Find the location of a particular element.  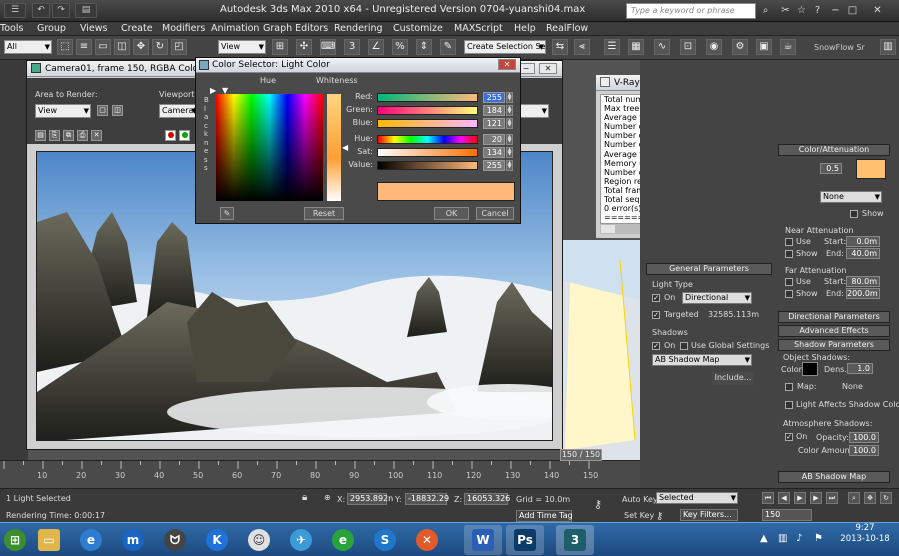

key-icon: ⚷ is located at coordinates (598, 504).